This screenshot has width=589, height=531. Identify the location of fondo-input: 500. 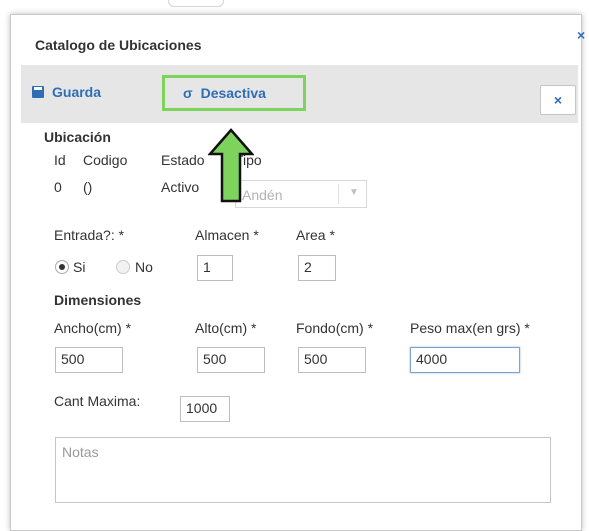
(332, 360).